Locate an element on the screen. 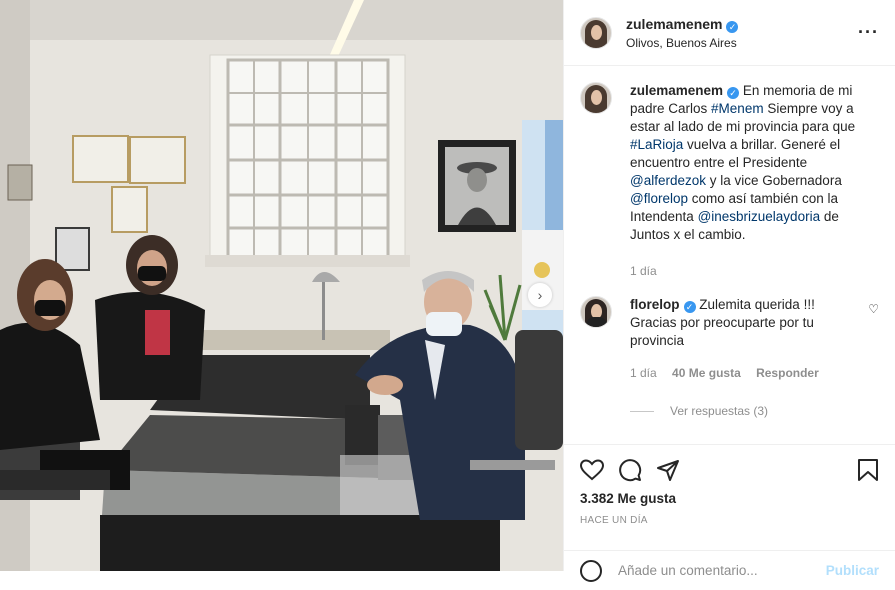 The height and width of the screenshot is (590, 895). mention-inesbrizuelaydoria: @inesbrizuelaydoria is located at coordinates (759, 216).